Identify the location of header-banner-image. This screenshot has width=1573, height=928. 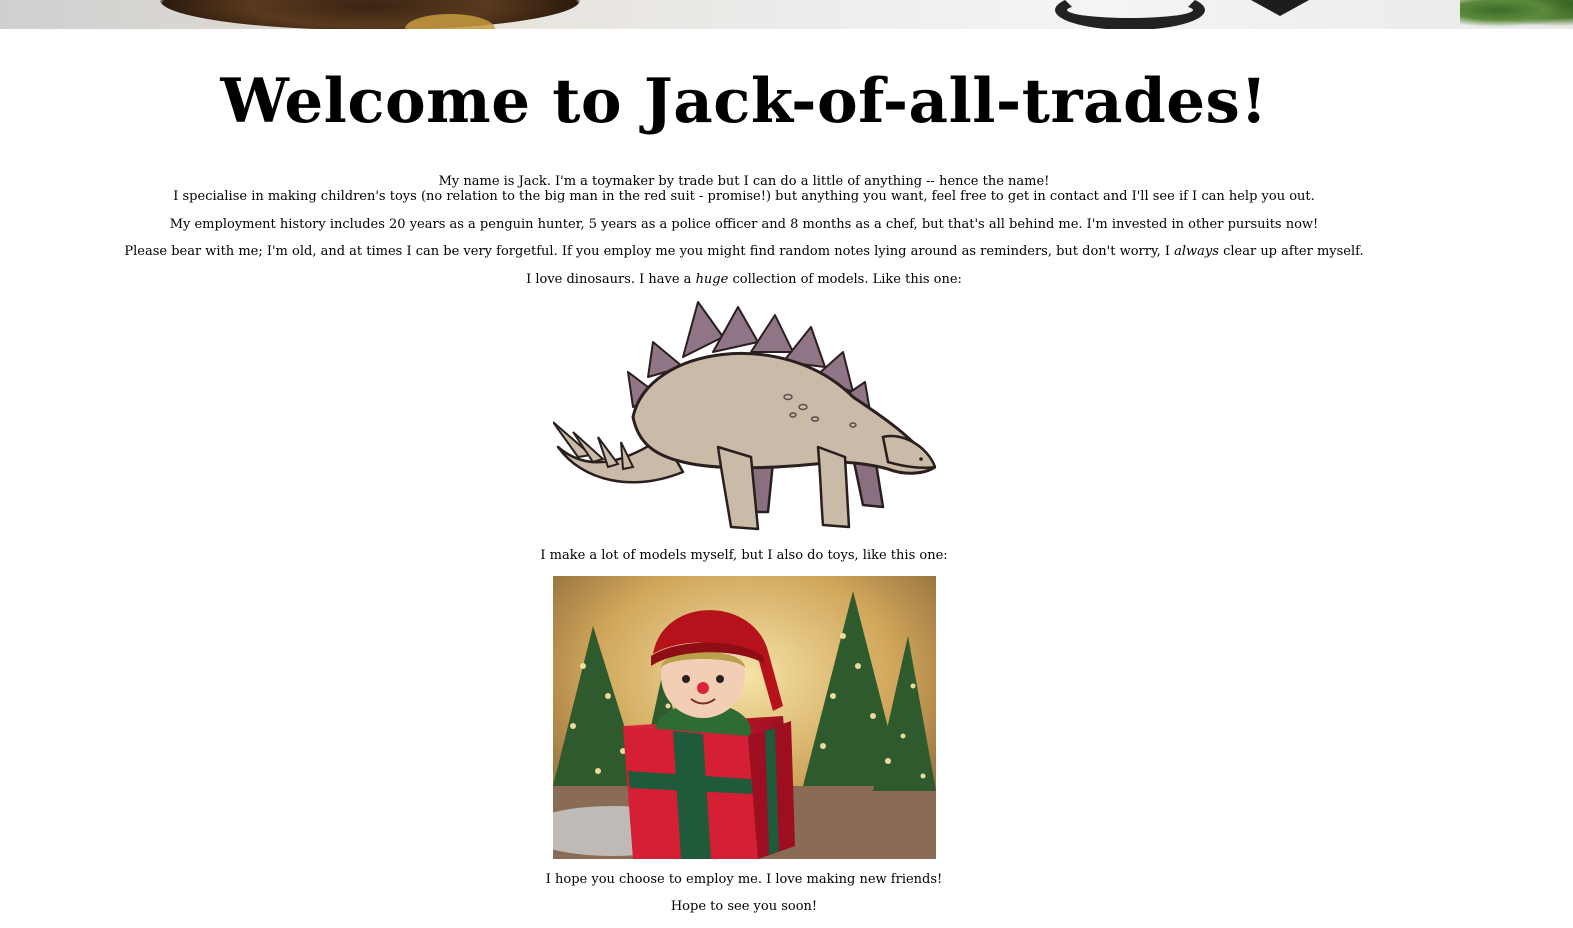
(786, 14).